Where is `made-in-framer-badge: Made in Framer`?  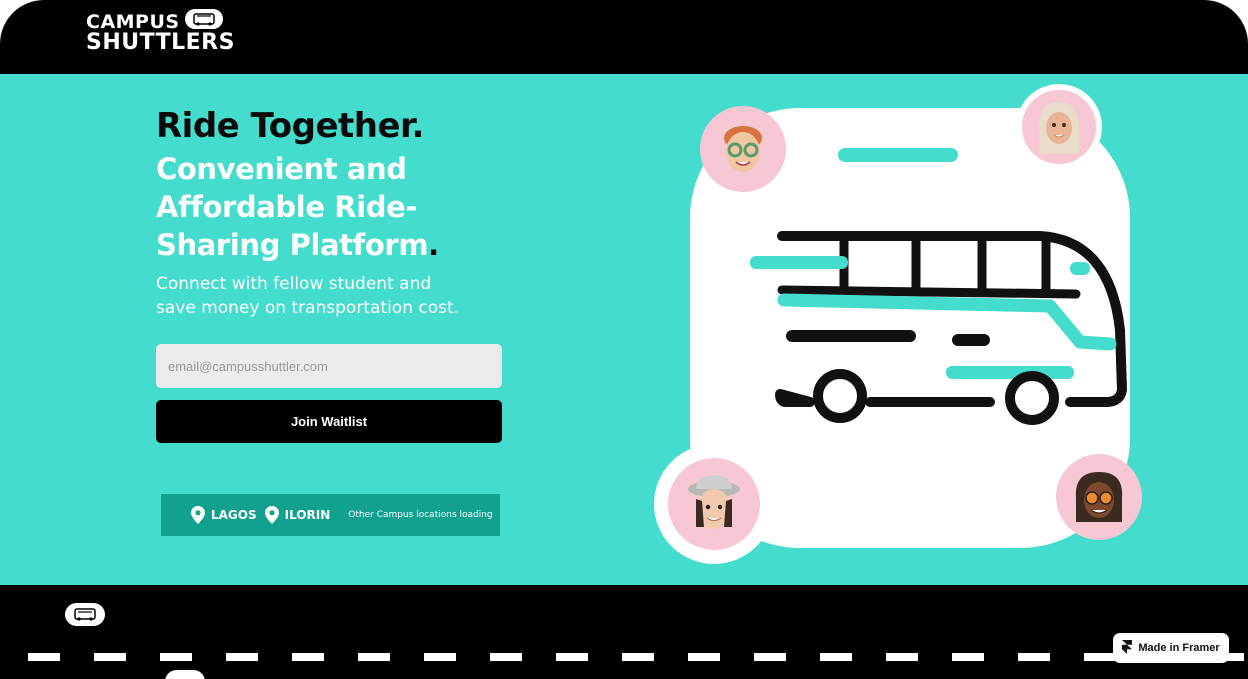 made-in-framer-badge: Made in Framer is located at coordinates (1171, 648).